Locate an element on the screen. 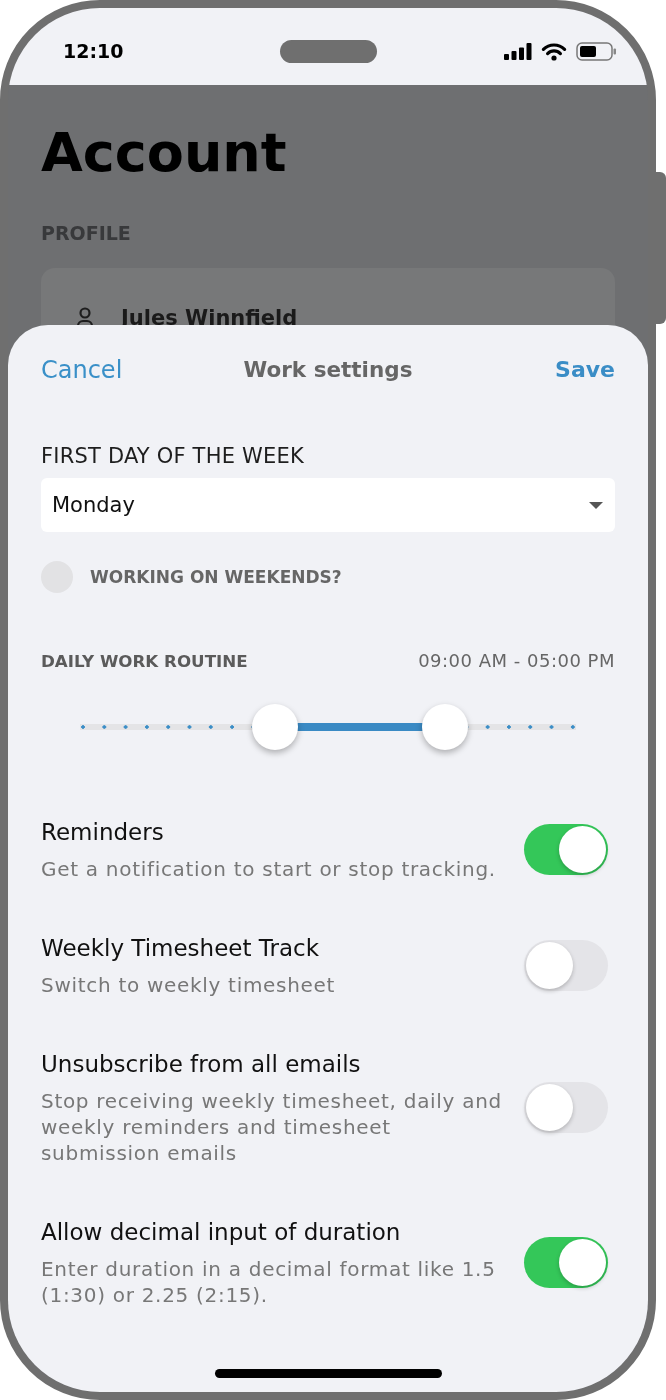  cancel-button: Cancel is located at coordinates (82, 370).